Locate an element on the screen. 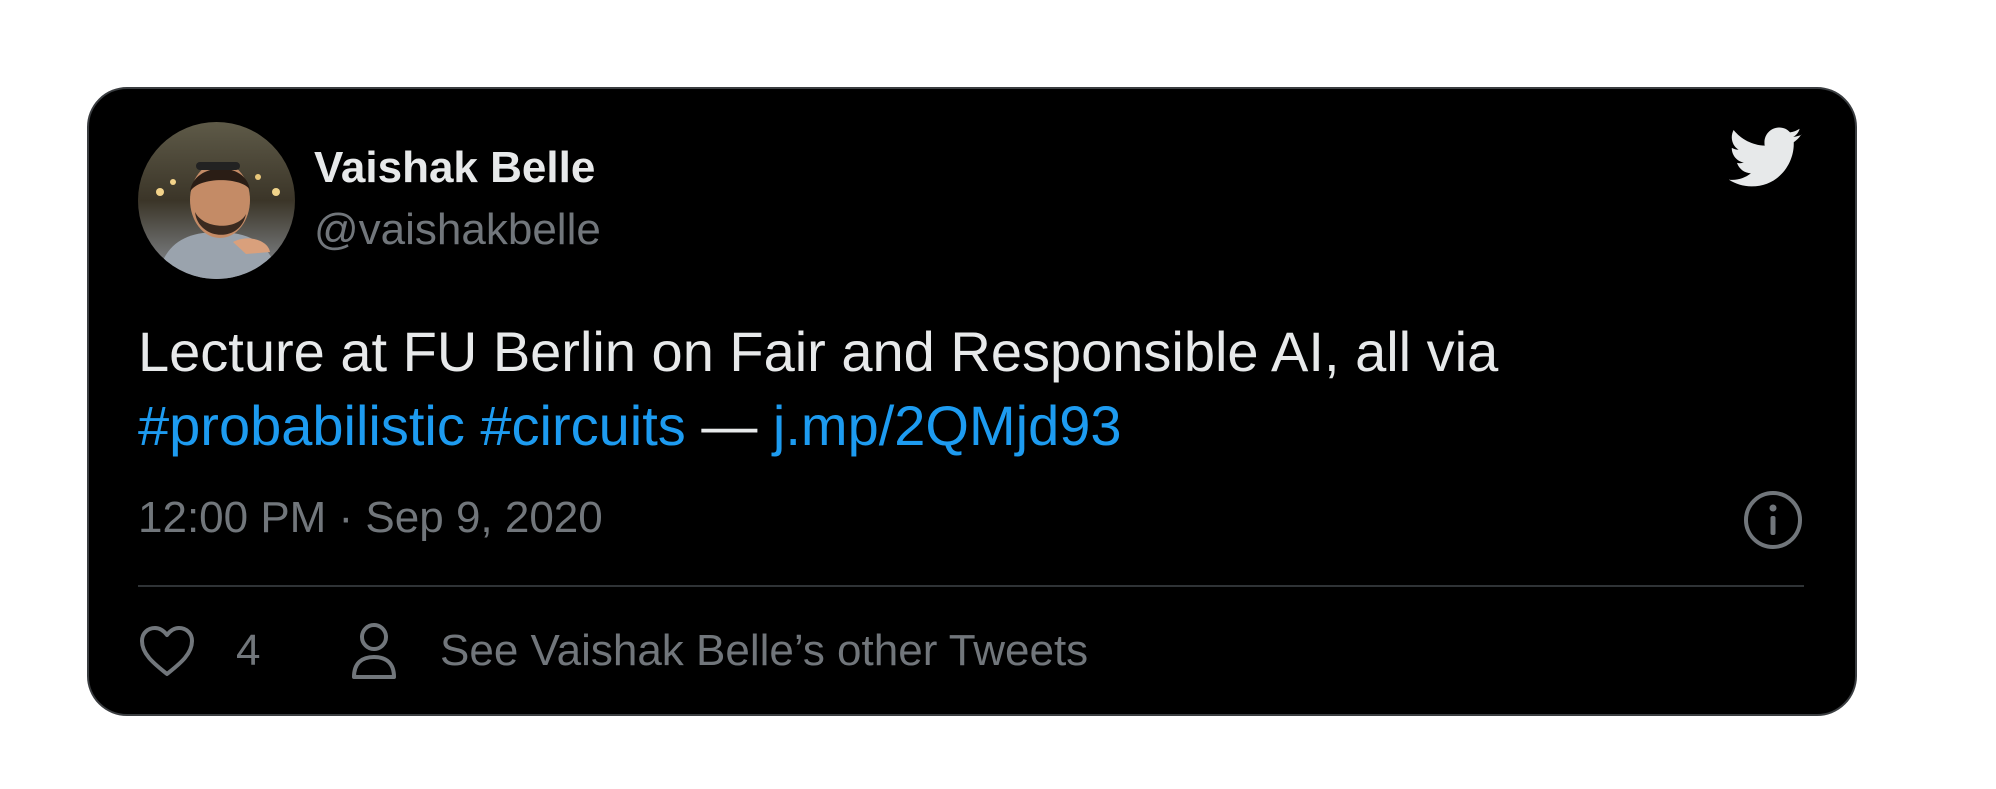  author-handle: @vaishakbelle is located at coordinates (457, 230).